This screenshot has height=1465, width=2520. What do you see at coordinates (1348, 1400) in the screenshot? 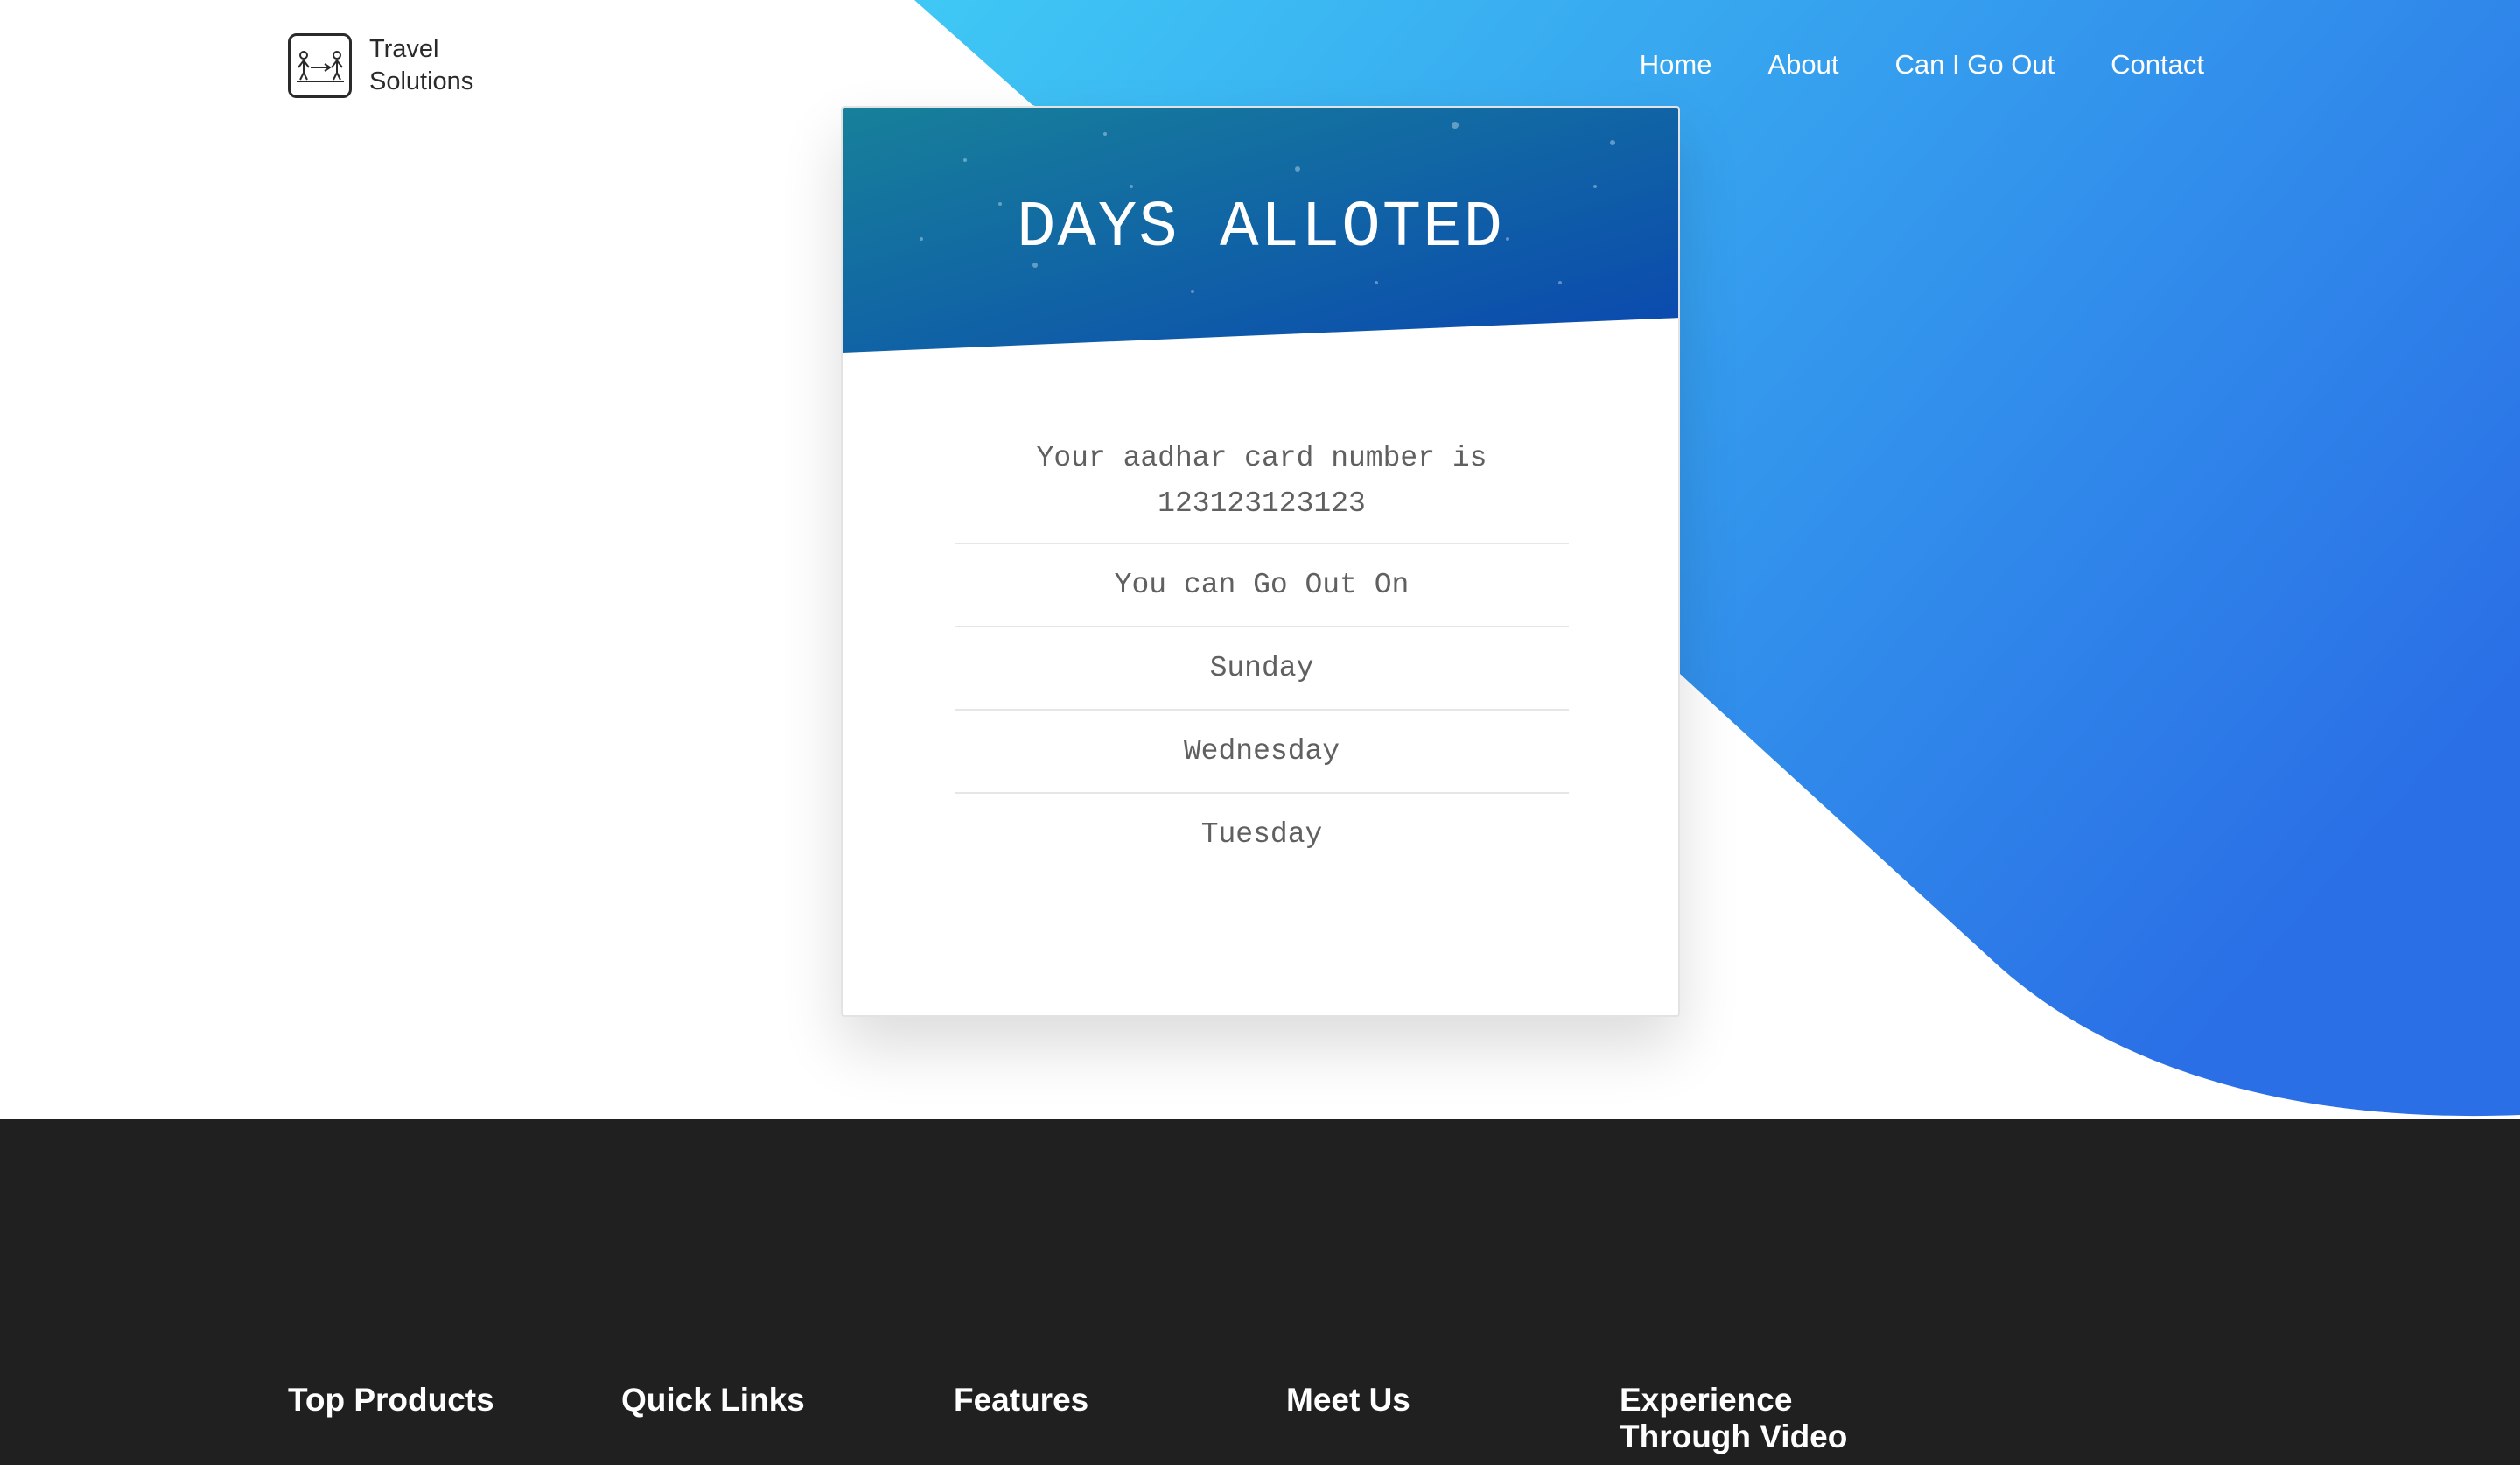
I see `footer-heading-meet-us: Meet Us` at bounding box center [1348, 1400].